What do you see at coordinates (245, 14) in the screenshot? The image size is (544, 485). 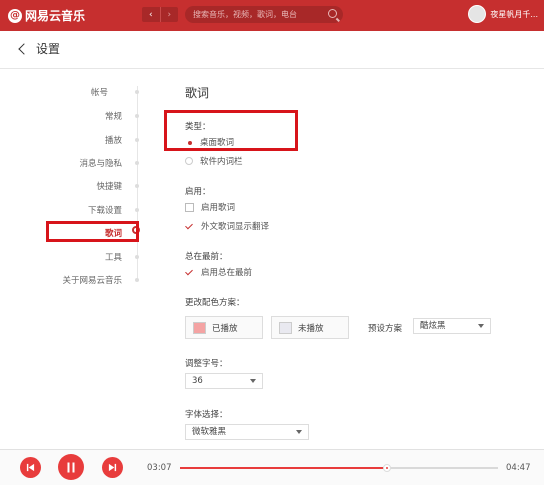 I see `search-placeholder: 搜索音乐，视频，歌词，电台` at bounding box center [245, 14].